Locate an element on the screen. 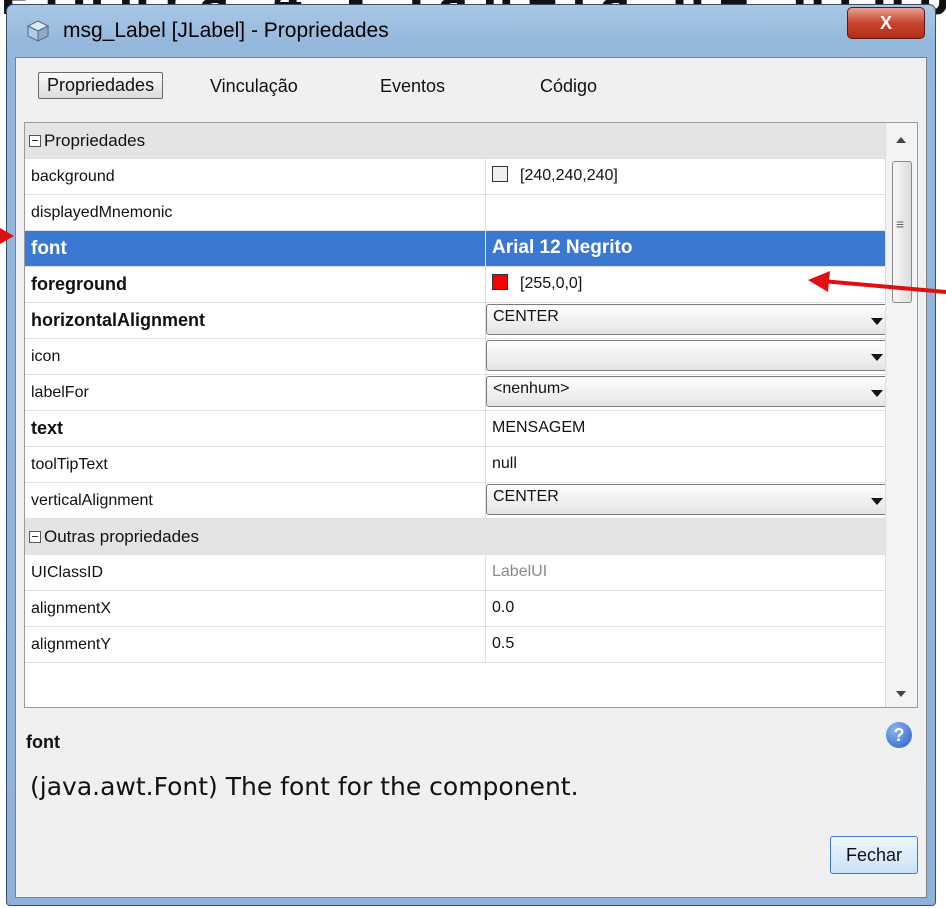 The width and height of the screenshot is (946, 908). property-name-text: labelFor is located at coordinates (60, 392).